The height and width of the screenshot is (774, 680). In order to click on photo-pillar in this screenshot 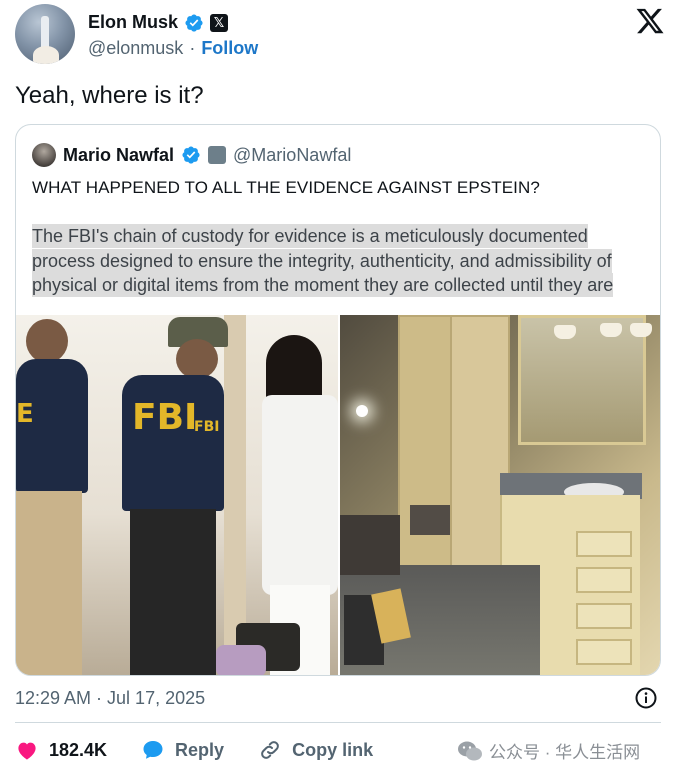, I will do `click(235, 495)`.